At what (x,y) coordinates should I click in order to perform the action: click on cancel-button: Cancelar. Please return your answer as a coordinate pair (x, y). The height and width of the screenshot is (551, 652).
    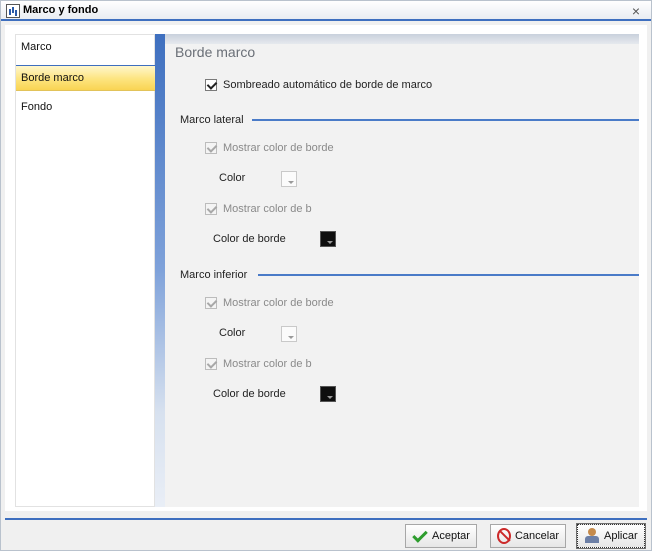
    Looking at the image, I should click on (528, 536).